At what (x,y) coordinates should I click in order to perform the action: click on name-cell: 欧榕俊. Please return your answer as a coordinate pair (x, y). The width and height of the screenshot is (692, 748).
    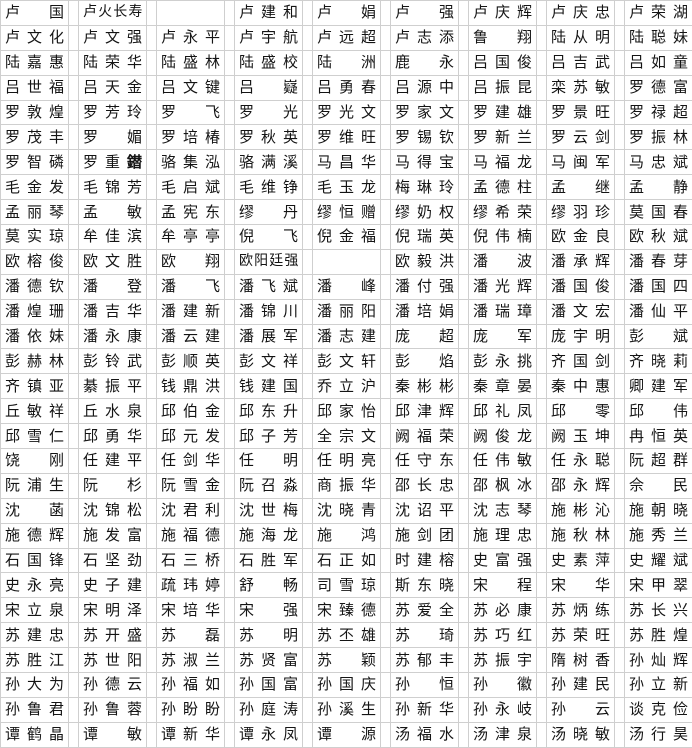
    Looking at the image, I should click on (35, 261).